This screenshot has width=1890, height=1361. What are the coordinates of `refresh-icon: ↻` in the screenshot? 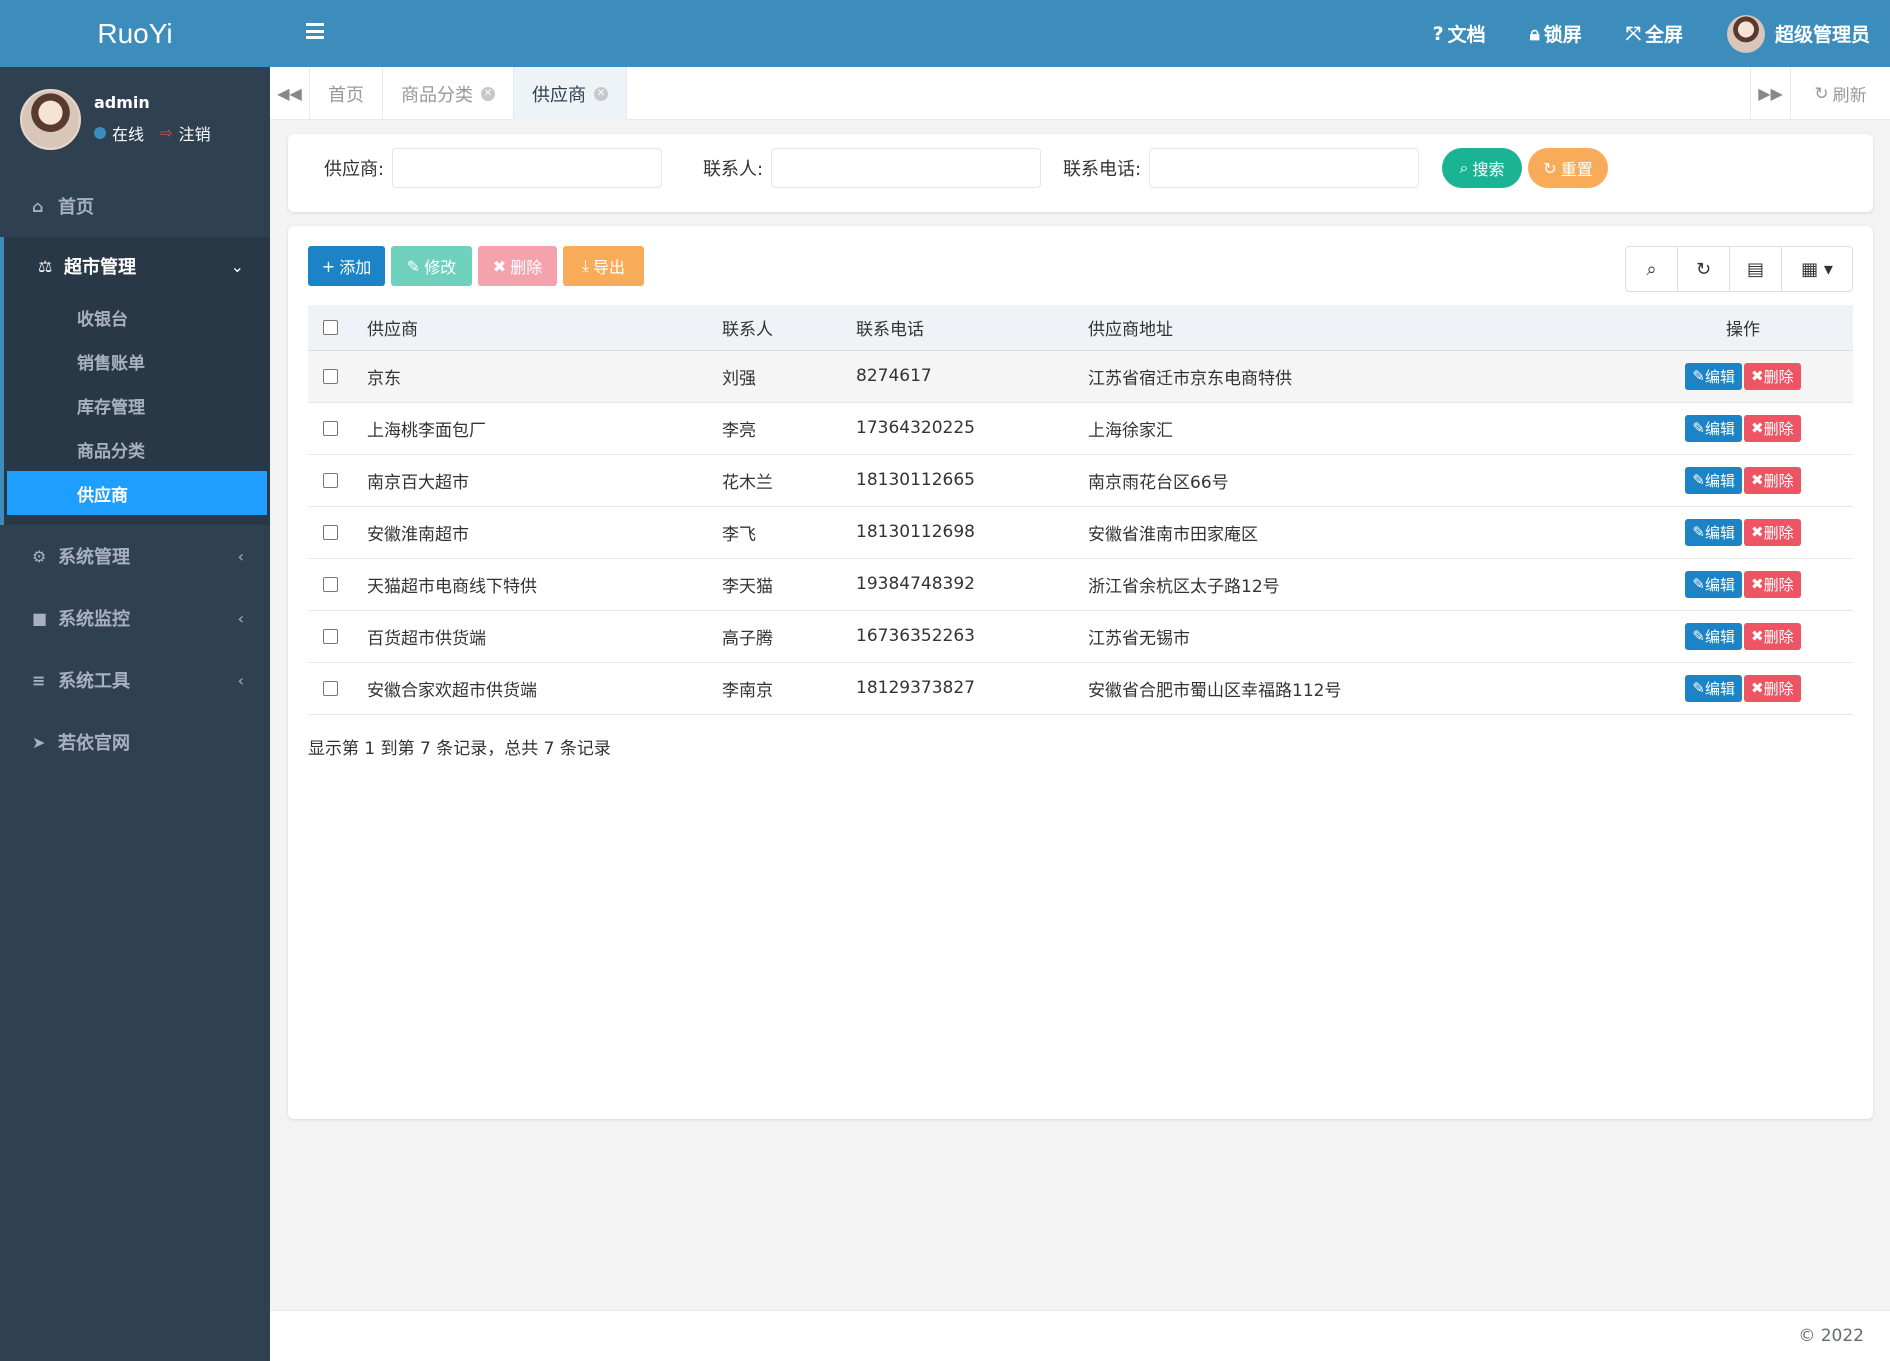 It's located at (1704, 269).